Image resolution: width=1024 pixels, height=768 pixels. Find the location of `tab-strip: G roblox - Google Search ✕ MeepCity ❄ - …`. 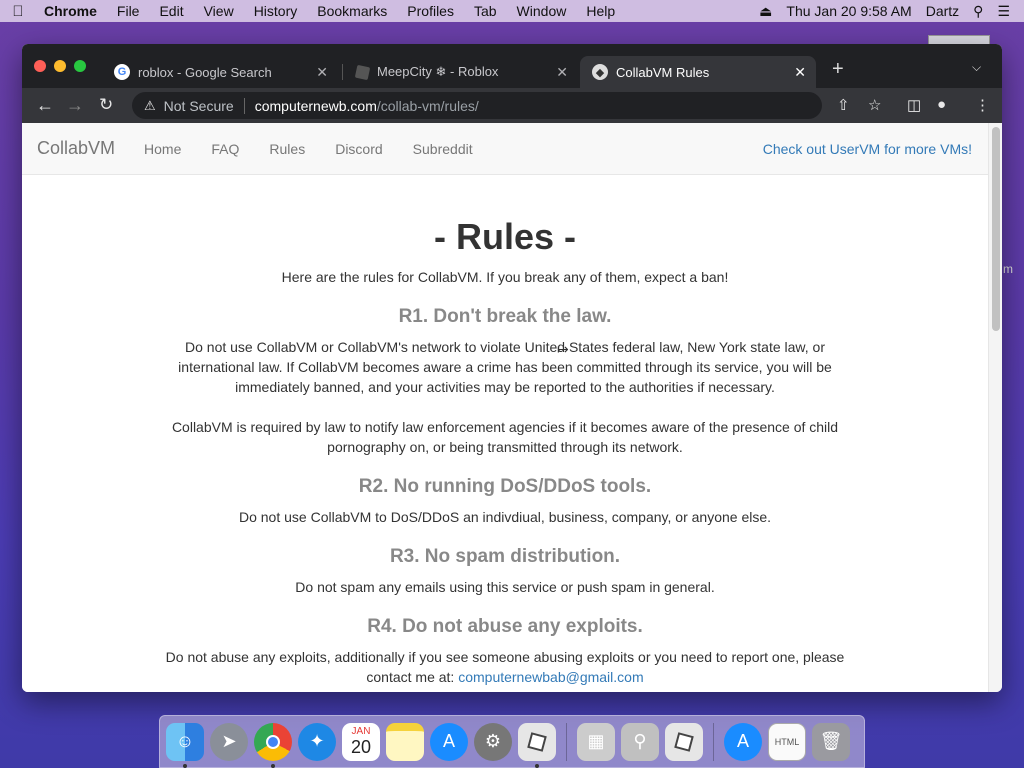

tab-strip: G roblox - Google Search ✕ MeepCity ❄ - … is located at coordinates (512, 66).